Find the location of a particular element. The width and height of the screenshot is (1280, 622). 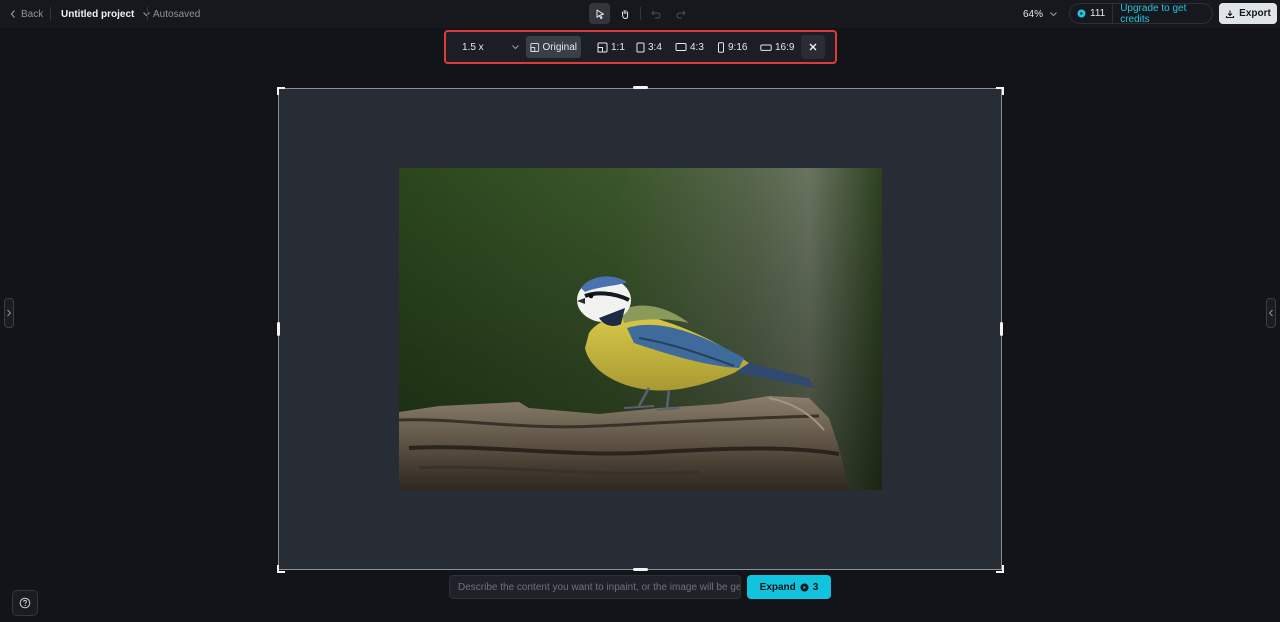

redo-button is located at coordinates (680, 13).